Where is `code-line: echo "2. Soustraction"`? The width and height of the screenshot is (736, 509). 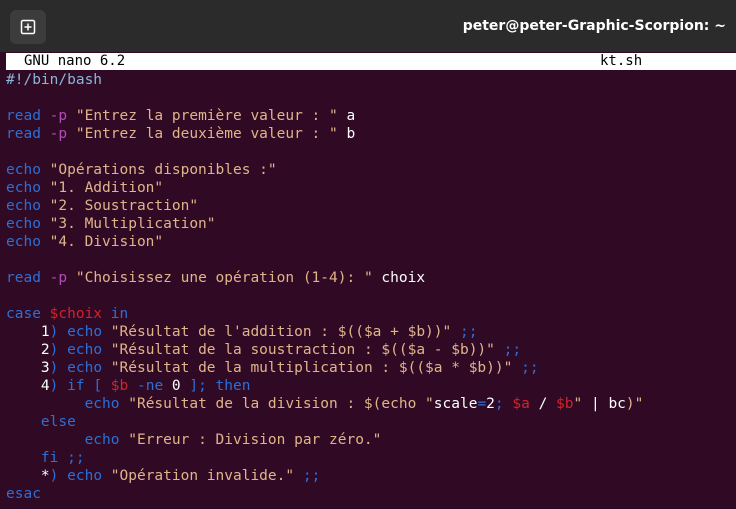 code-line: echo "2. Soustraction" is located at coordinates (371, 206).